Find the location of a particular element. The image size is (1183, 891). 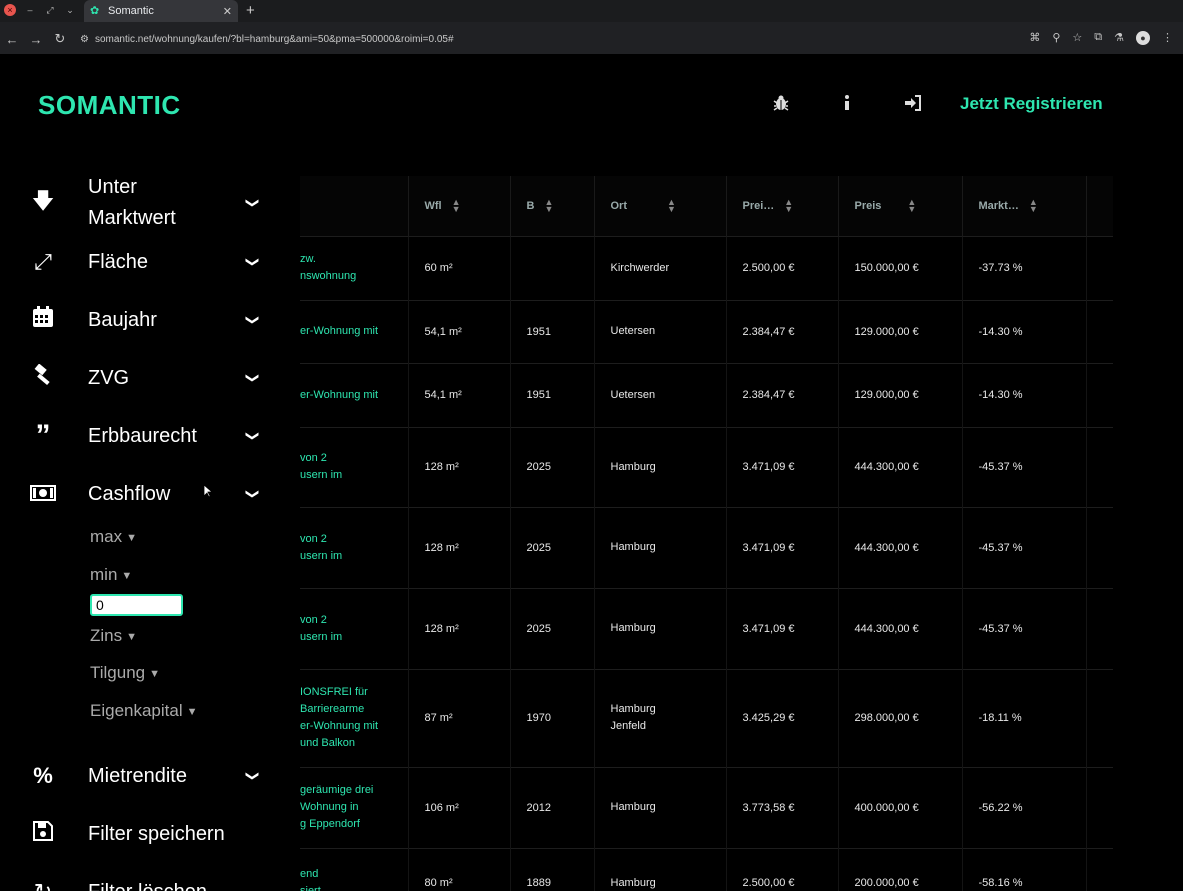

filter-zvg: ZVG ❯ is located at coordinates (149, 378).